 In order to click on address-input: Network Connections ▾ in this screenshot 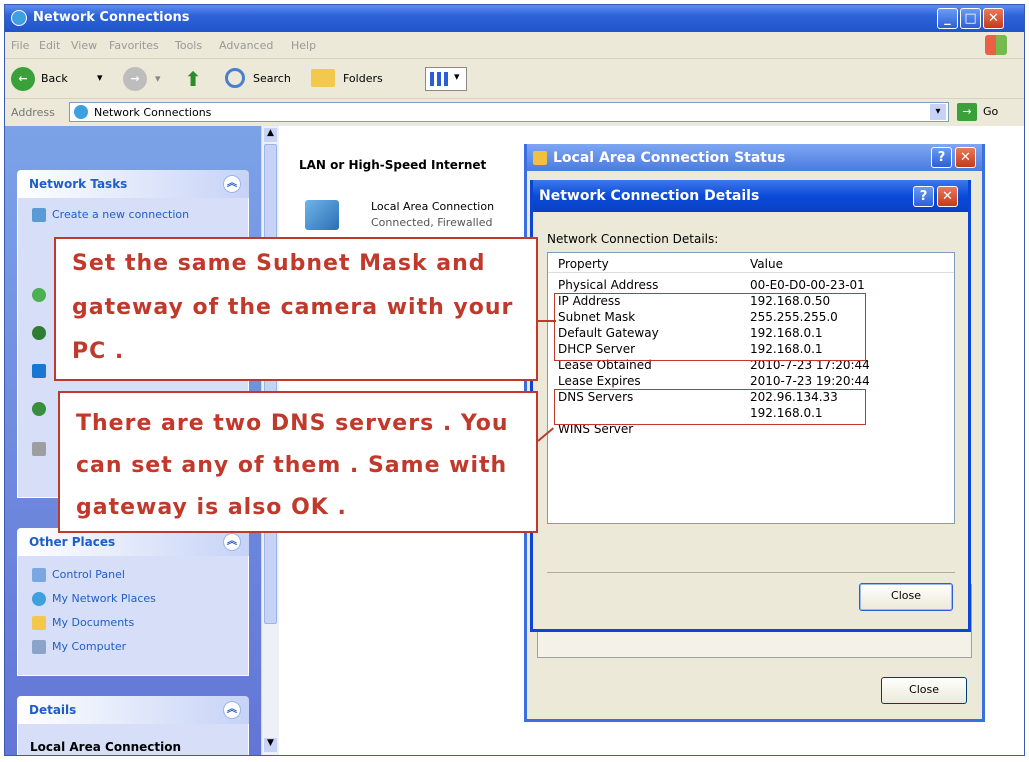, I will do `click(509, 112)`.